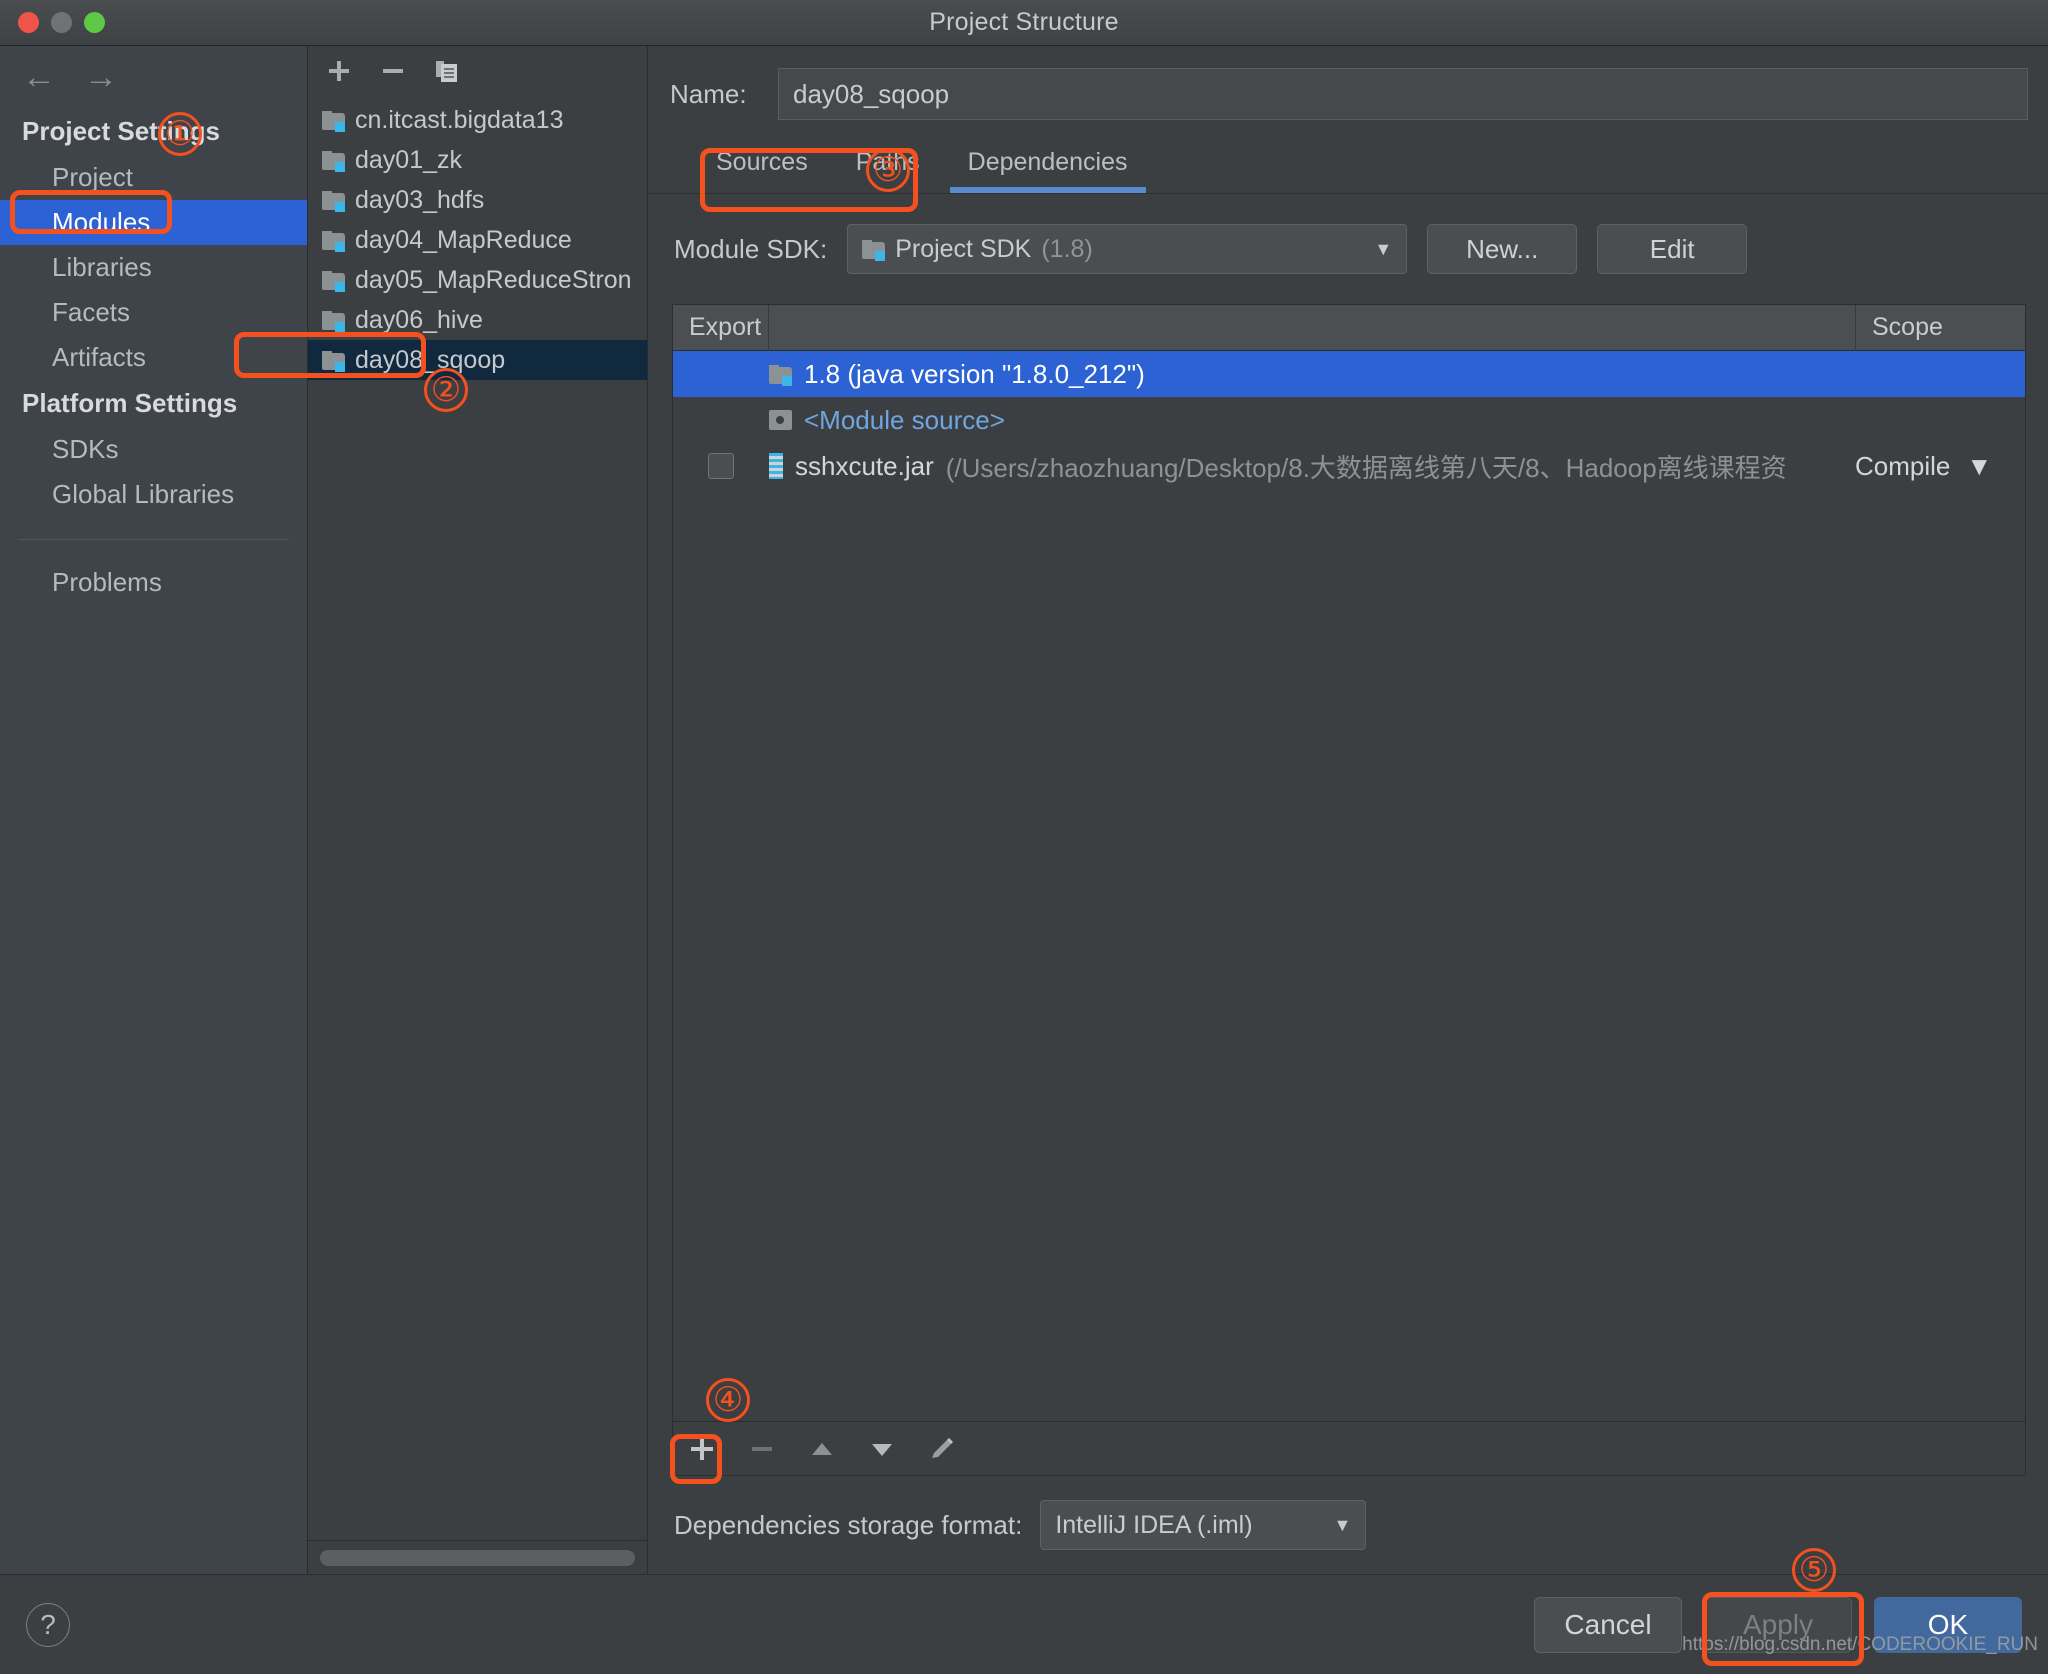 The image size is (2048, 1674). I want to click on sidebar-item-modules: Modules, so click(153, 222).